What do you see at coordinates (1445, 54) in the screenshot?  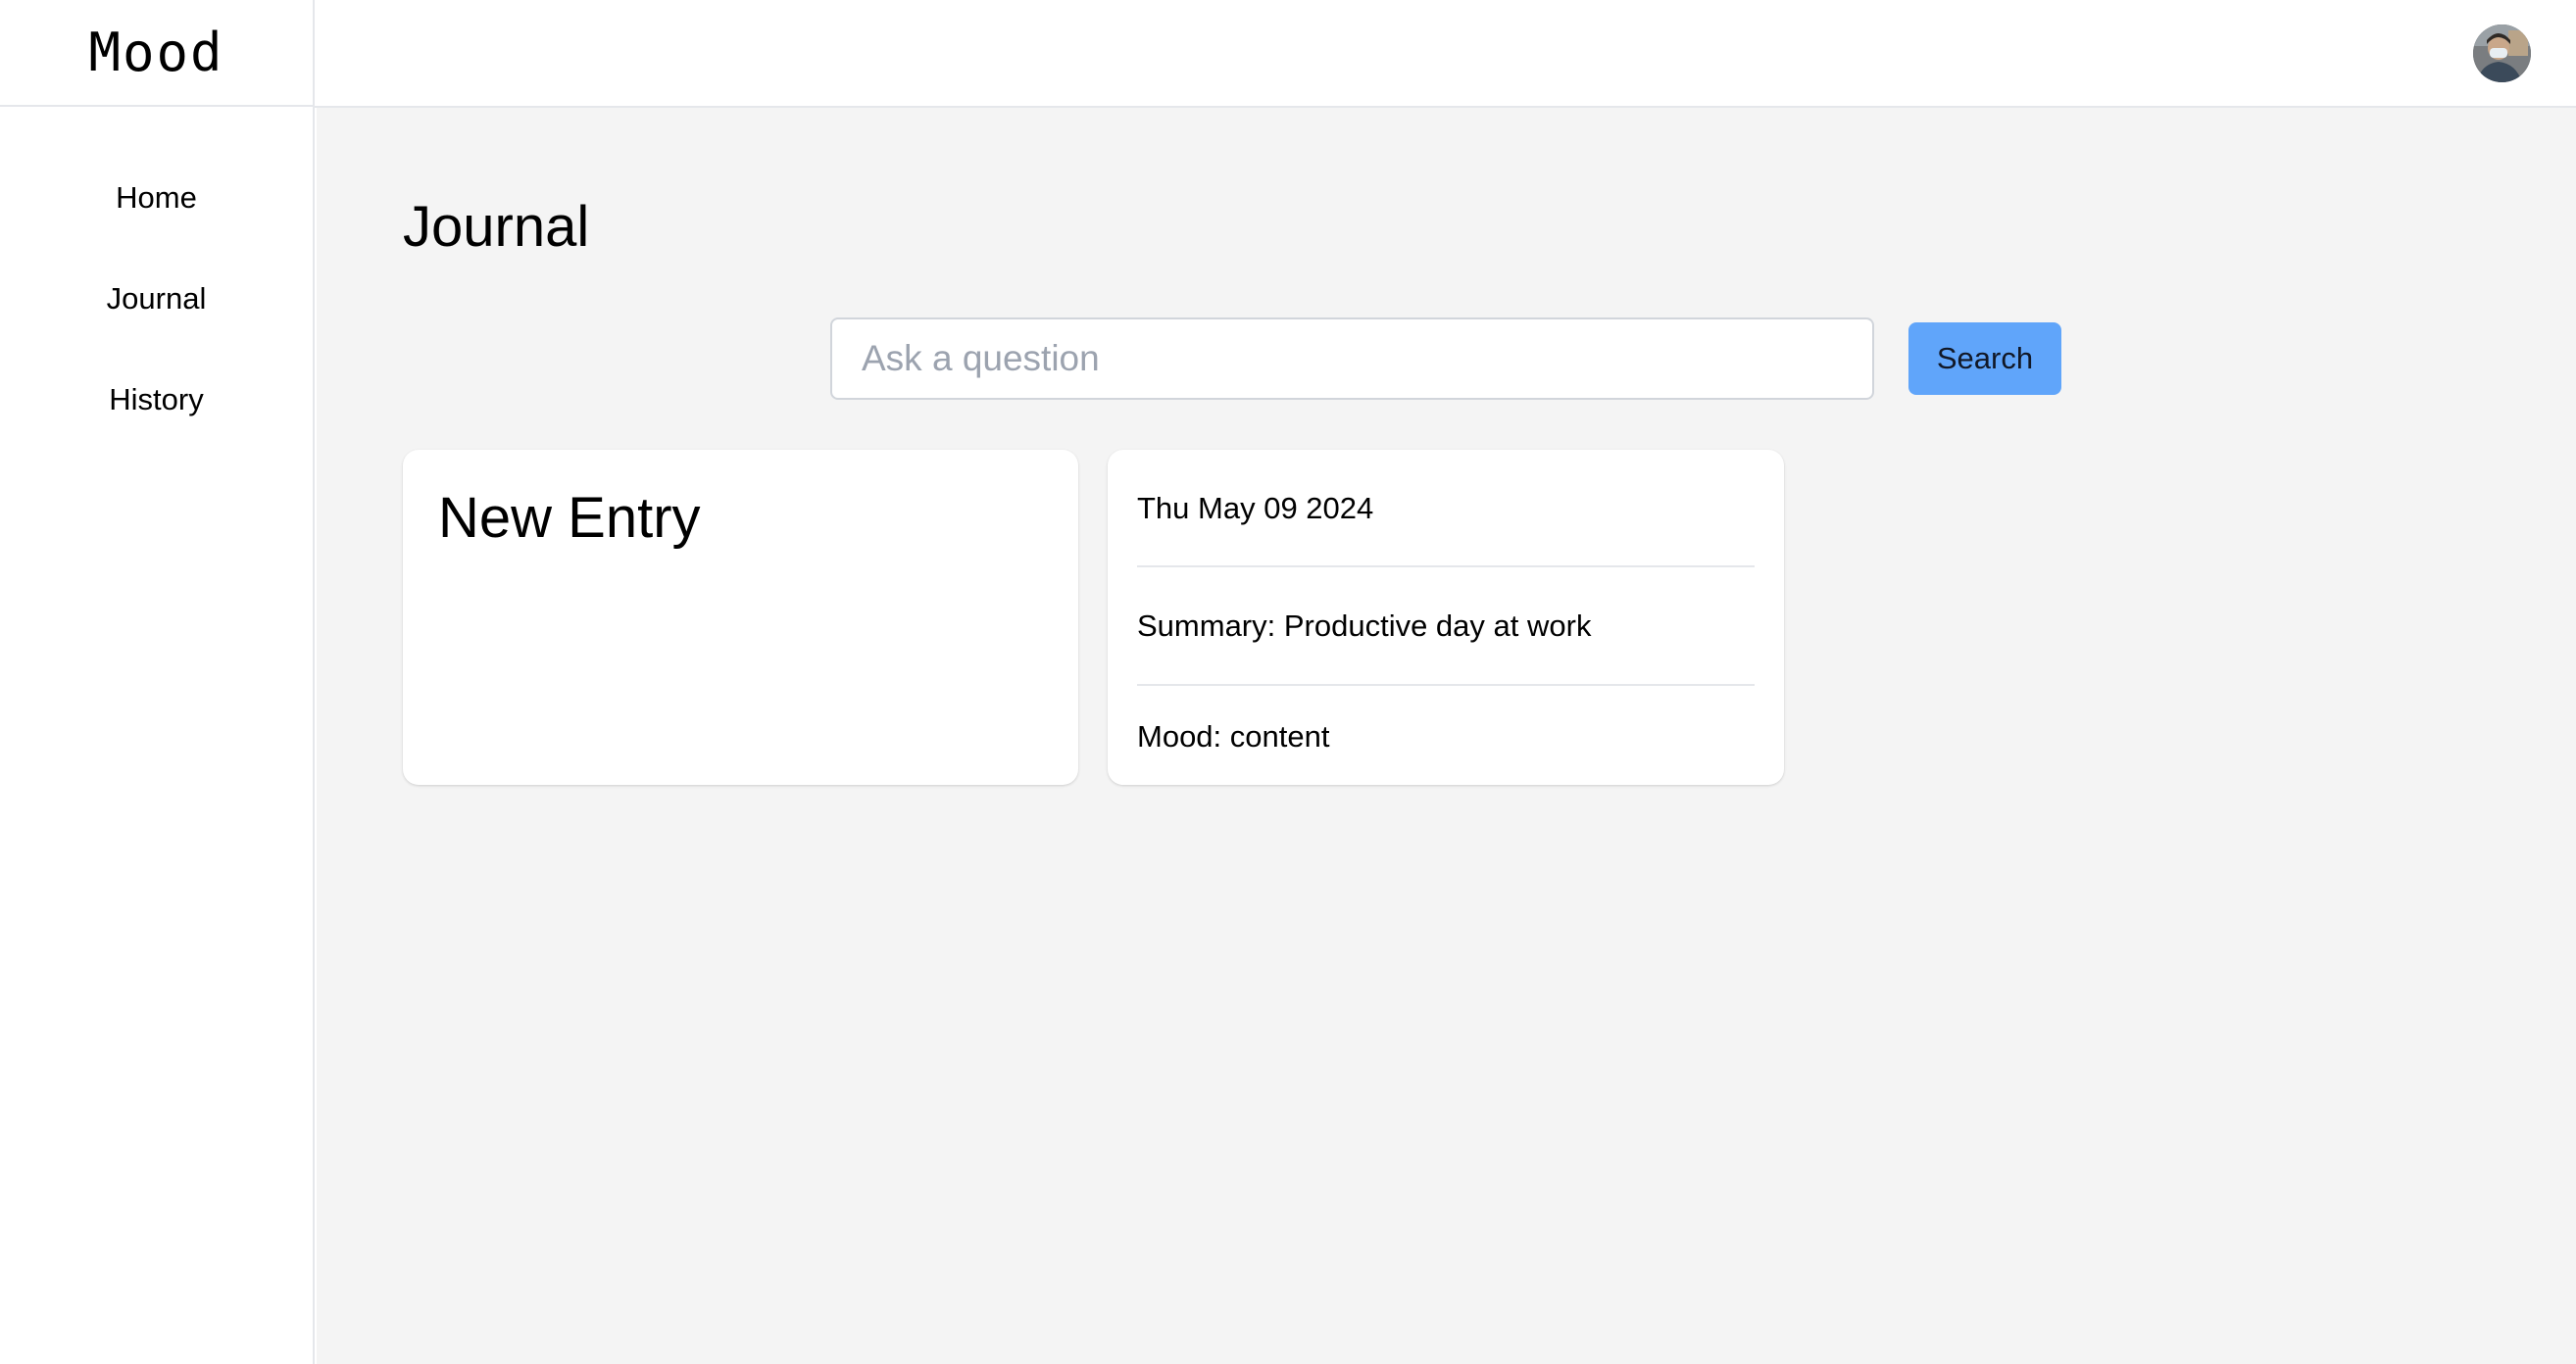 I see `top-bar` at bounding box center [1445, 54].